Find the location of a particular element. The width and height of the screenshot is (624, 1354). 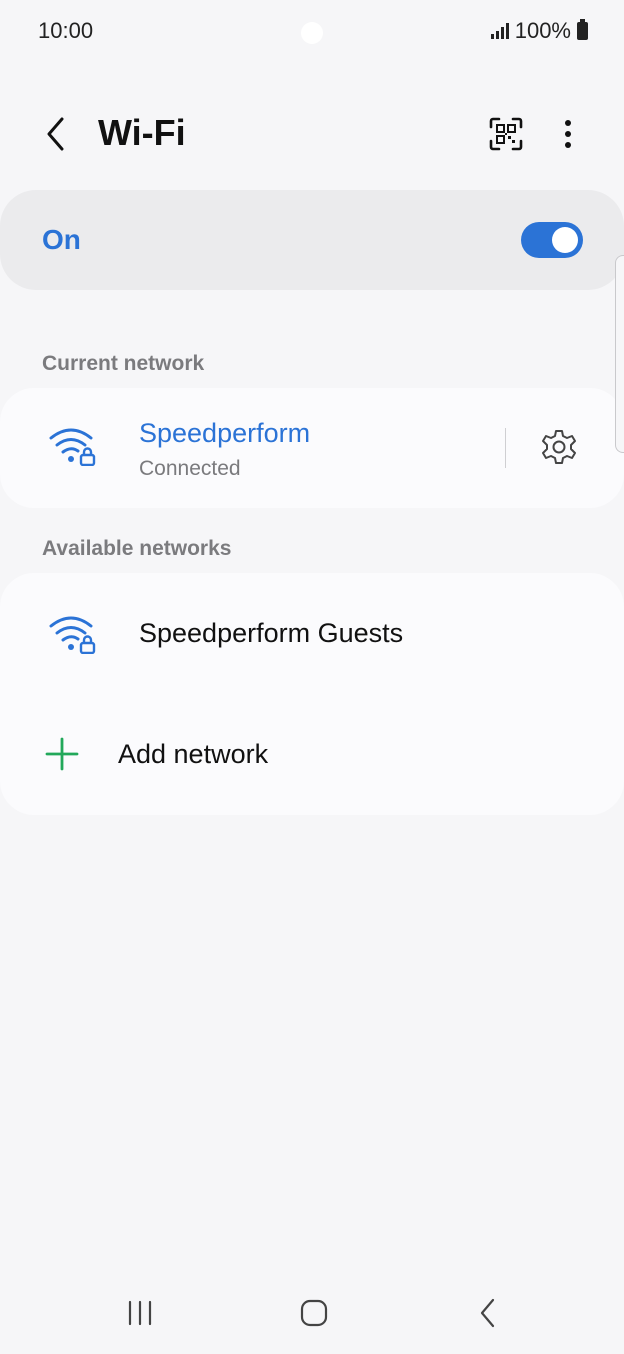

home-button is located at coordinates (314, 1313).